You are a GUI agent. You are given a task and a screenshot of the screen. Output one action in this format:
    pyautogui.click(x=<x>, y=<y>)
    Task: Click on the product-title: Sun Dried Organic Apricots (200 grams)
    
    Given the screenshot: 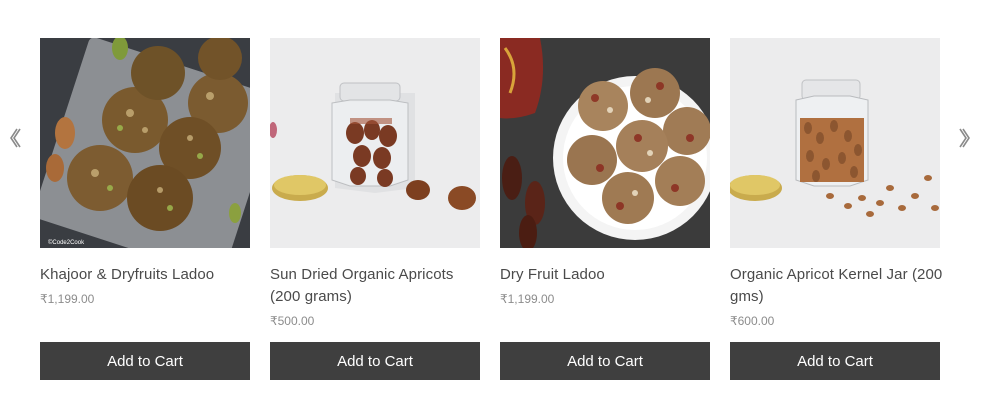 What is the action you would take?
    pyautogui.click(x=377, y=286)
    